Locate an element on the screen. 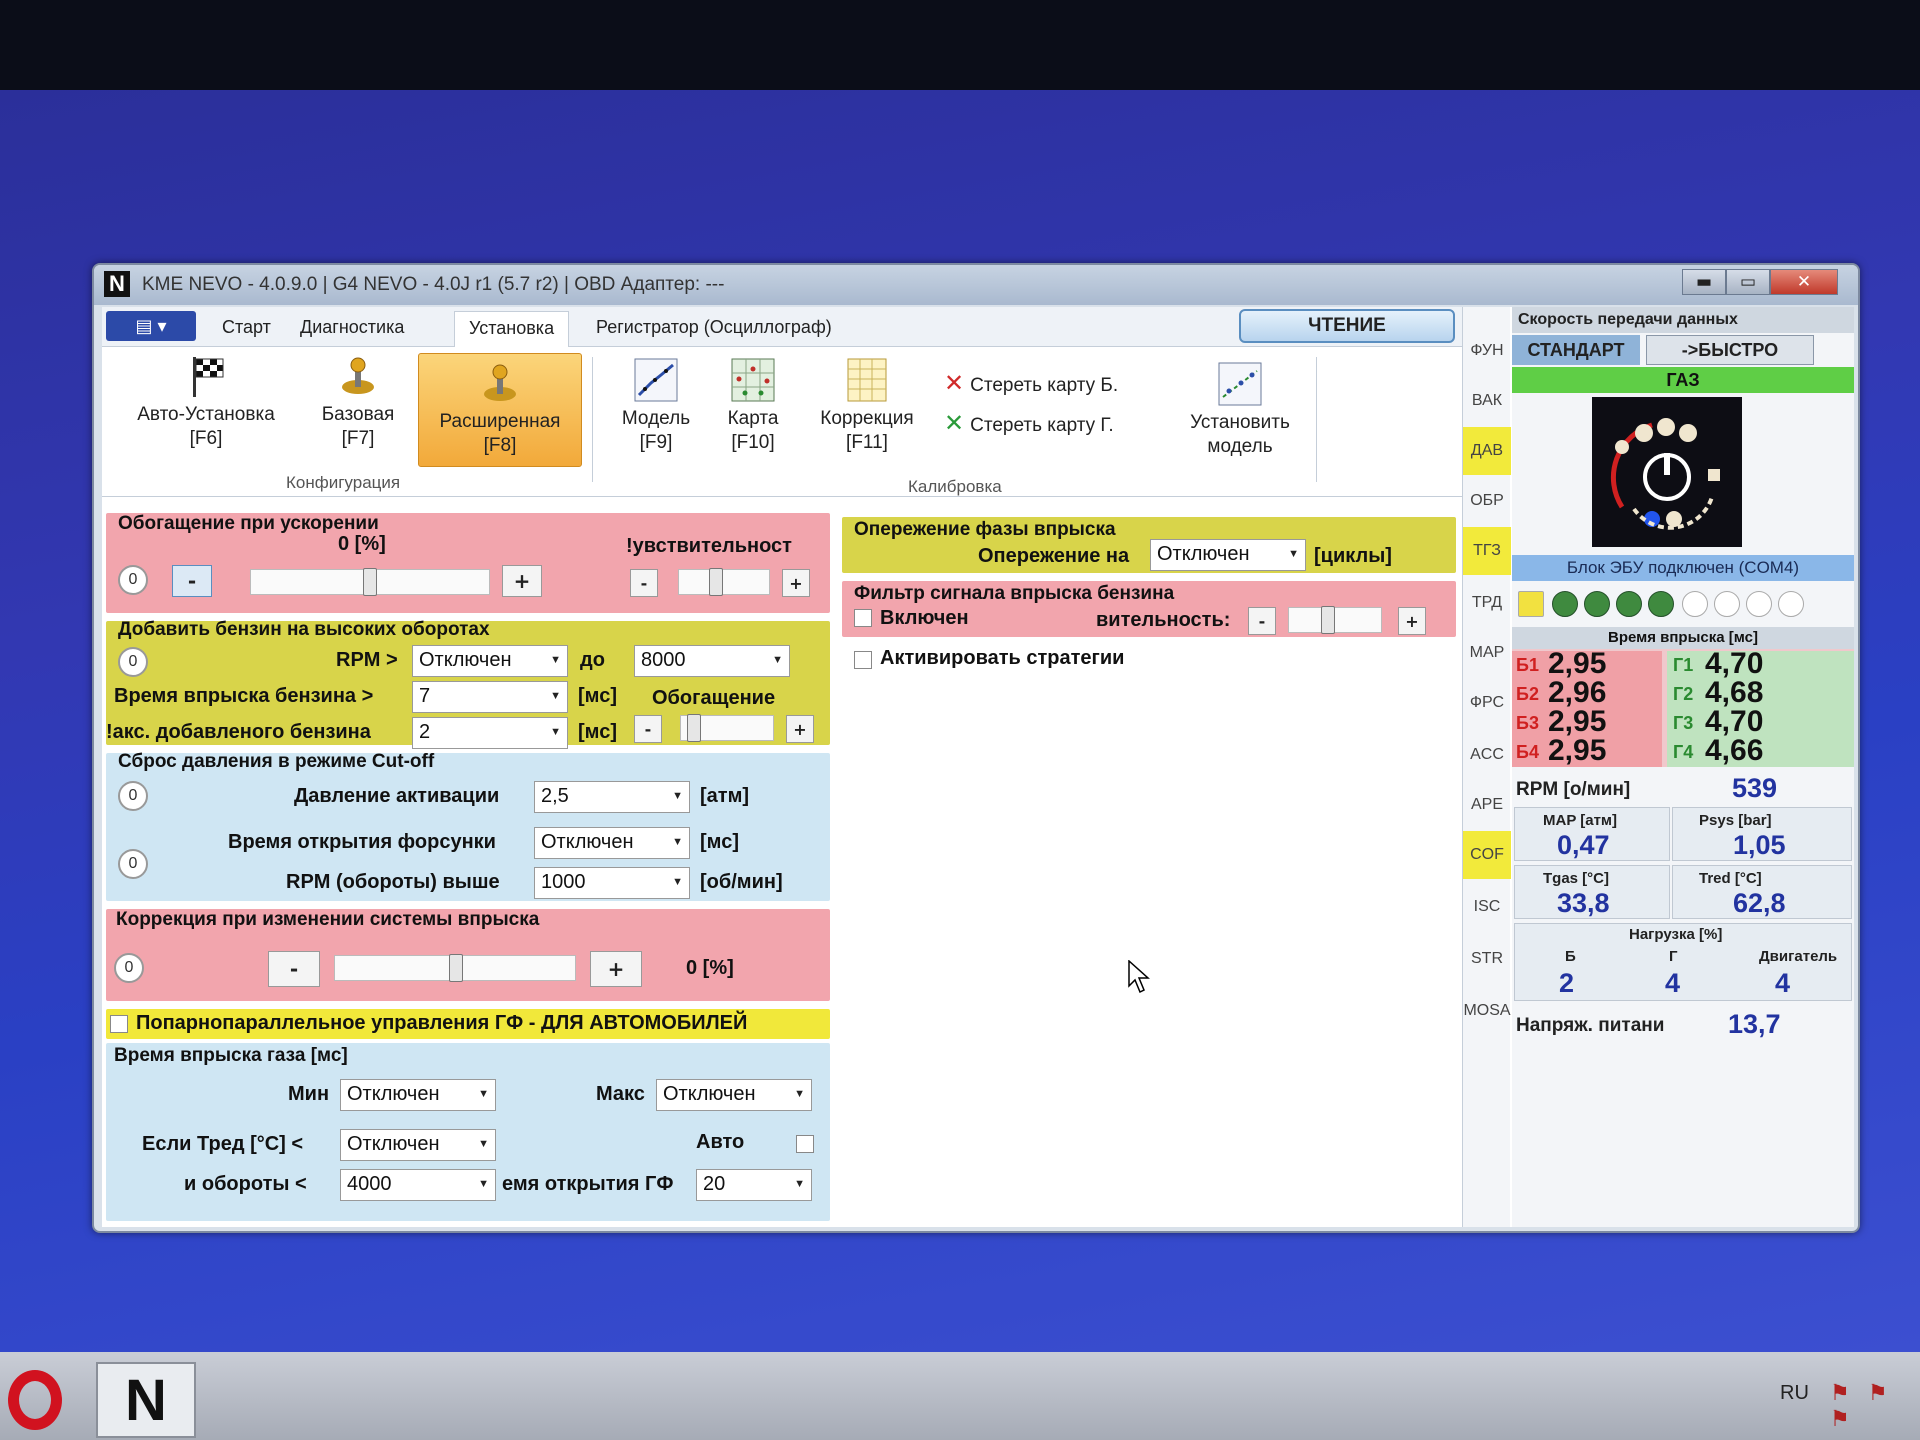 Image resolution: width=1920 pixels, height=1440 pixels. gas-tag: Г1 is located at coordinates (1683, 665).